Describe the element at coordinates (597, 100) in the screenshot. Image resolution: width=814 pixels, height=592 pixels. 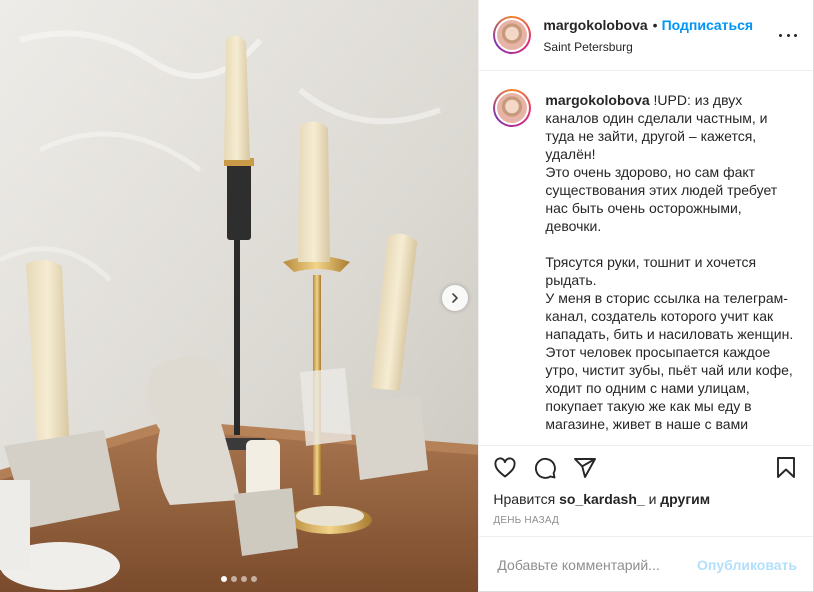
I see `caption-username-link: margokolobova` at that location.